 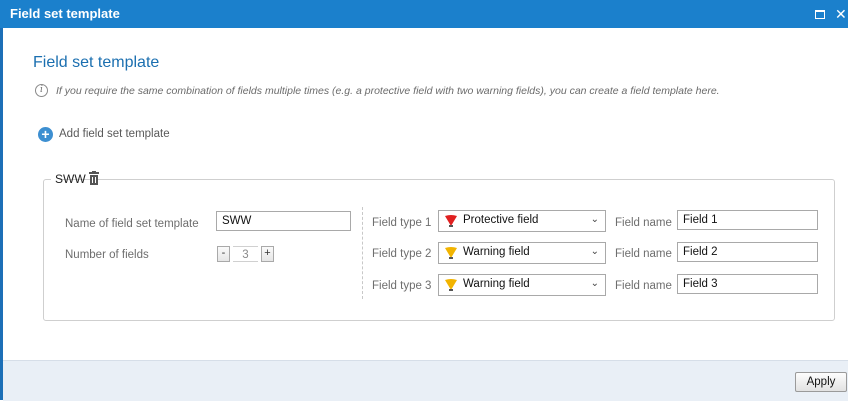 I want to click on protective-field-icon, so click(x=451, y=221).